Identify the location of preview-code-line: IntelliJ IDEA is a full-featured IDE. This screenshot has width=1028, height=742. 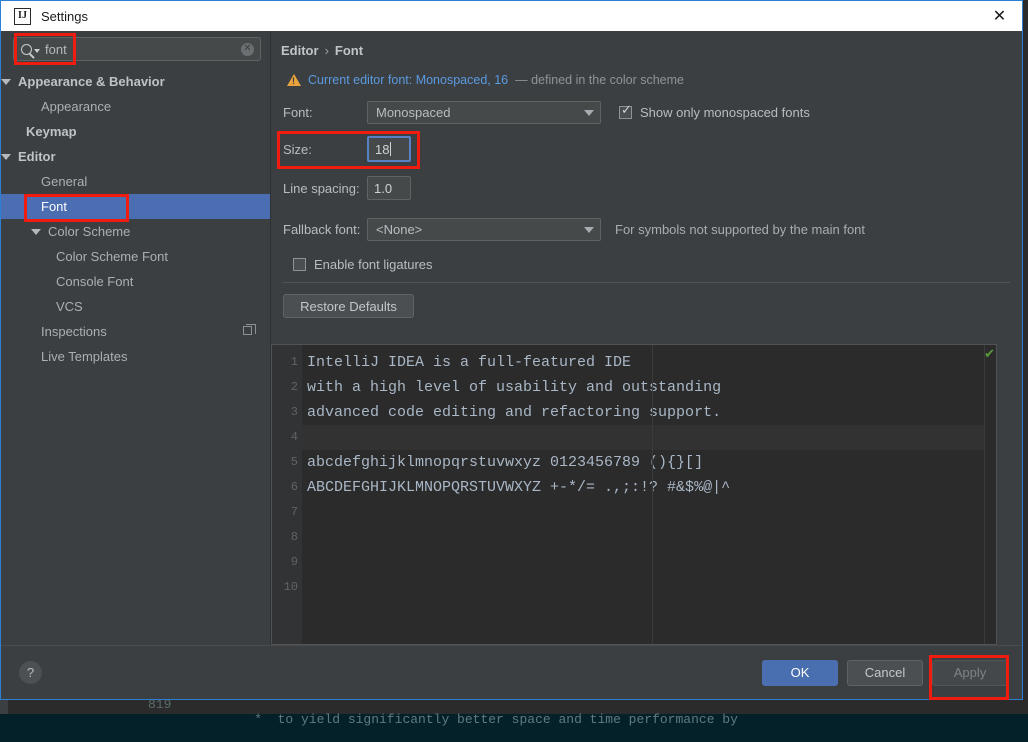
(469, 362).